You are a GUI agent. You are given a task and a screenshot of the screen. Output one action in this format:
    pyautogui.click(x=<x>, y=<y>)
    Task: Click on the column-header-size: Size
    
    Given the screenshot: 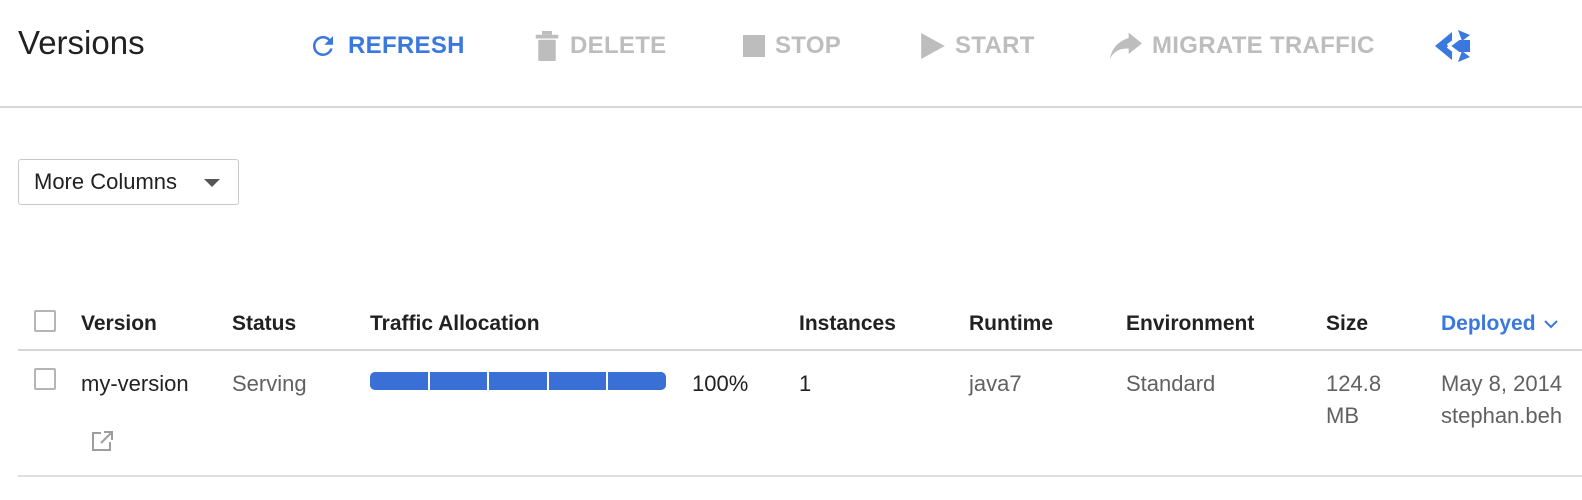 What is the action you would take?
    pyautogui.click(x=1347, y=324)
    